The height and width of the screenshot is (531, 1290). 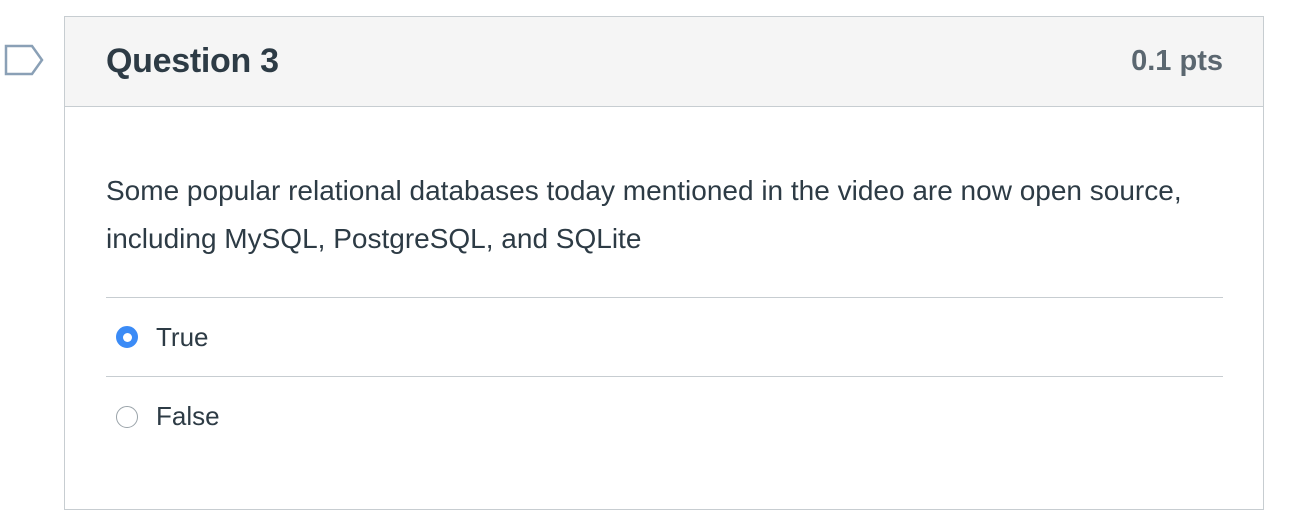 I want to click on flag-question-icon, so click(x=24, y=60).